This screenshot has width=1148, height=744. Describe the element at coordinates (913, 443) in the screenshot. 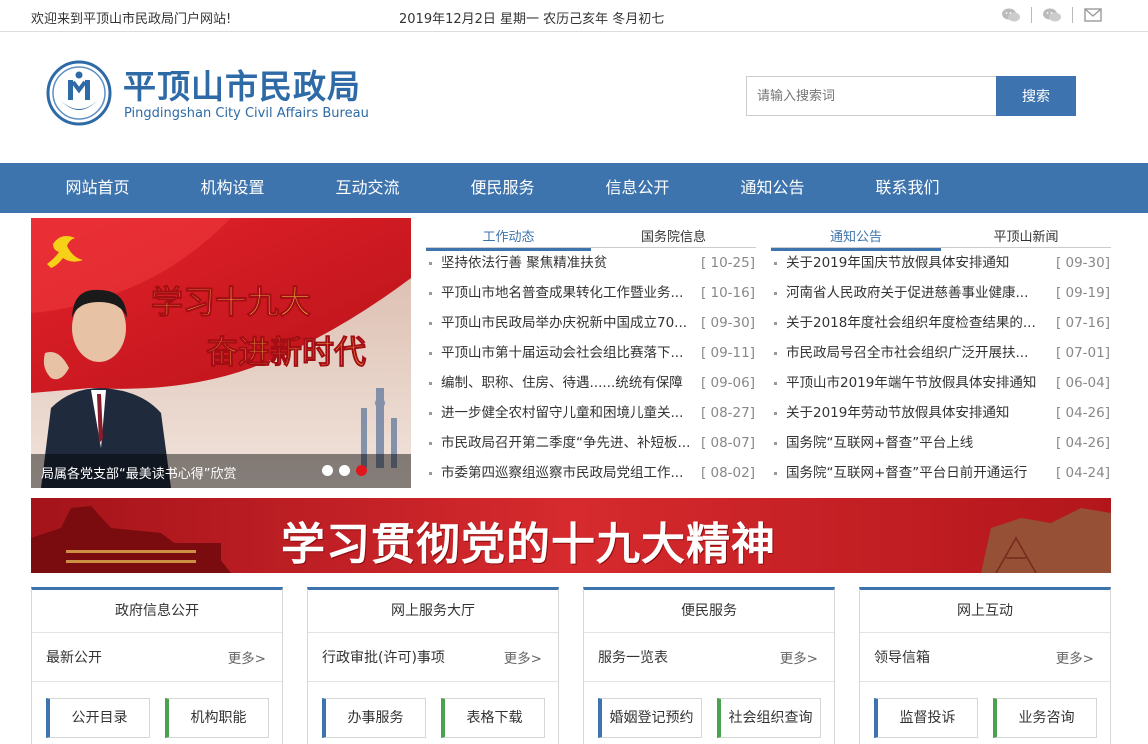

I see `list-item-title: 国务院“互联网+督查”平台上线` at that location.